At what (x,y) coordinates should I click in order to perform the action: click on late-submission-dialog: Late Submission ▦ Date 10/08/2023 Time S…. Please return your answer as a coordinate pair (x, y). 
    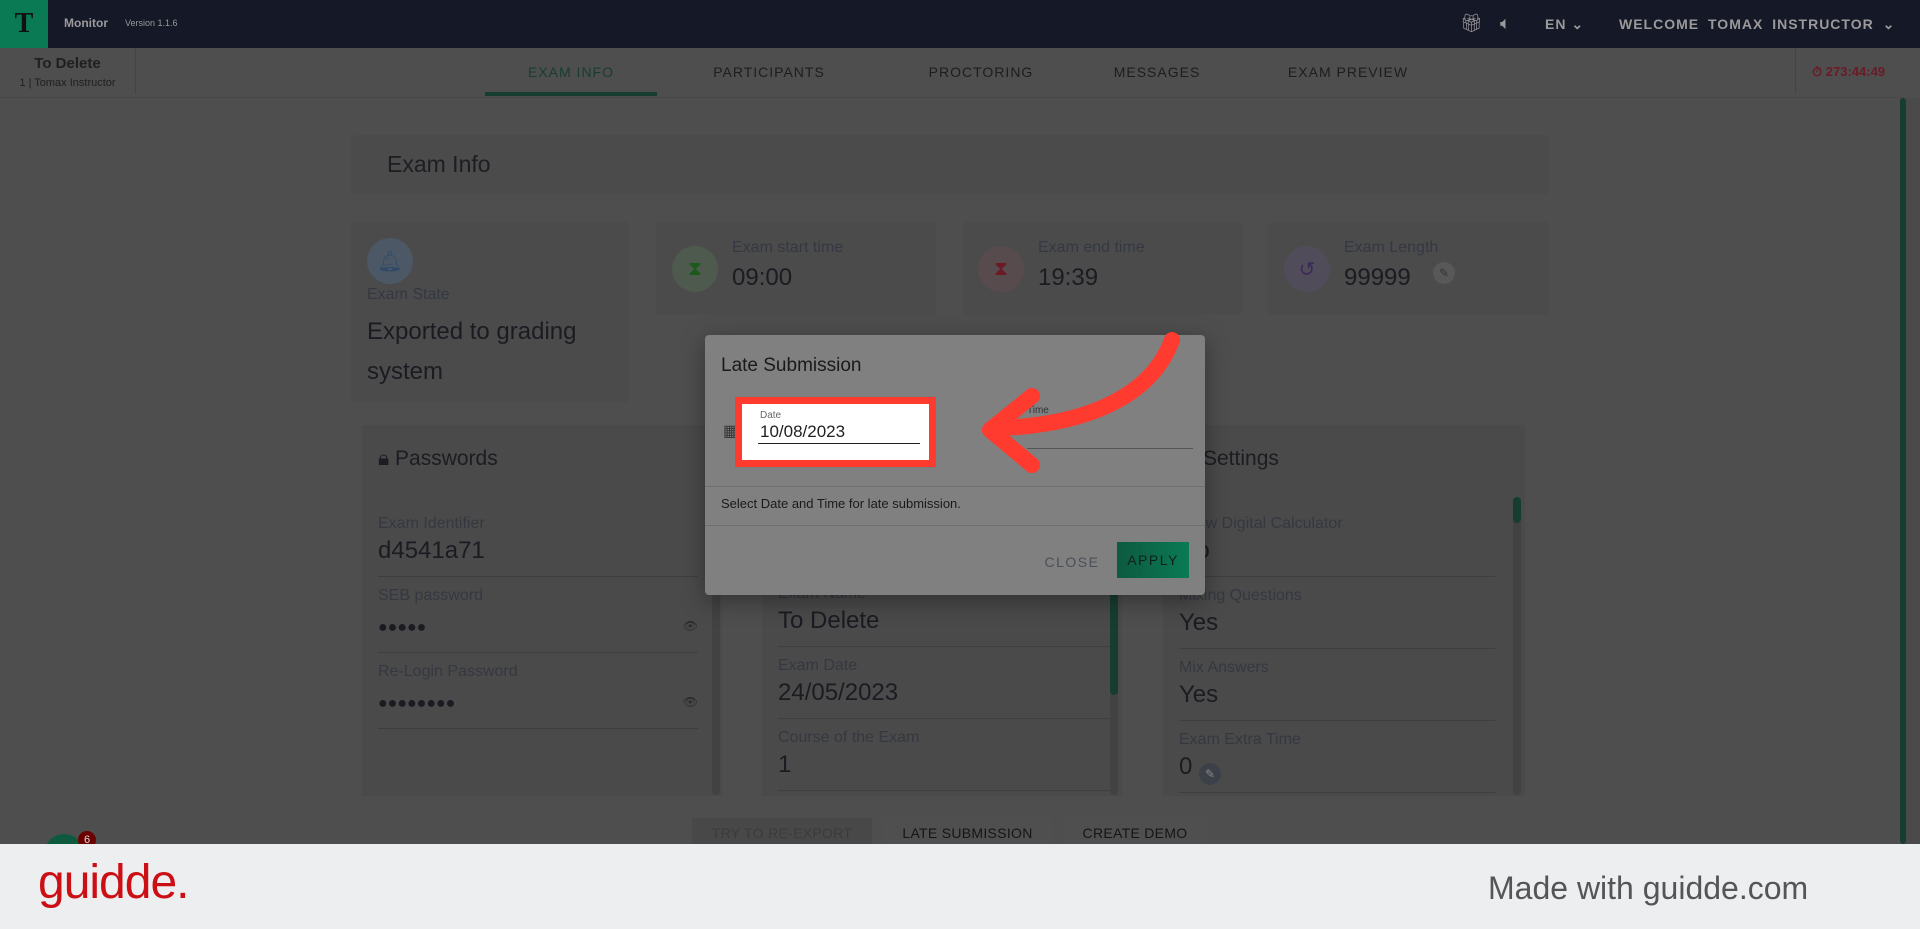
    Looking at the image, I should click on (955, 465).